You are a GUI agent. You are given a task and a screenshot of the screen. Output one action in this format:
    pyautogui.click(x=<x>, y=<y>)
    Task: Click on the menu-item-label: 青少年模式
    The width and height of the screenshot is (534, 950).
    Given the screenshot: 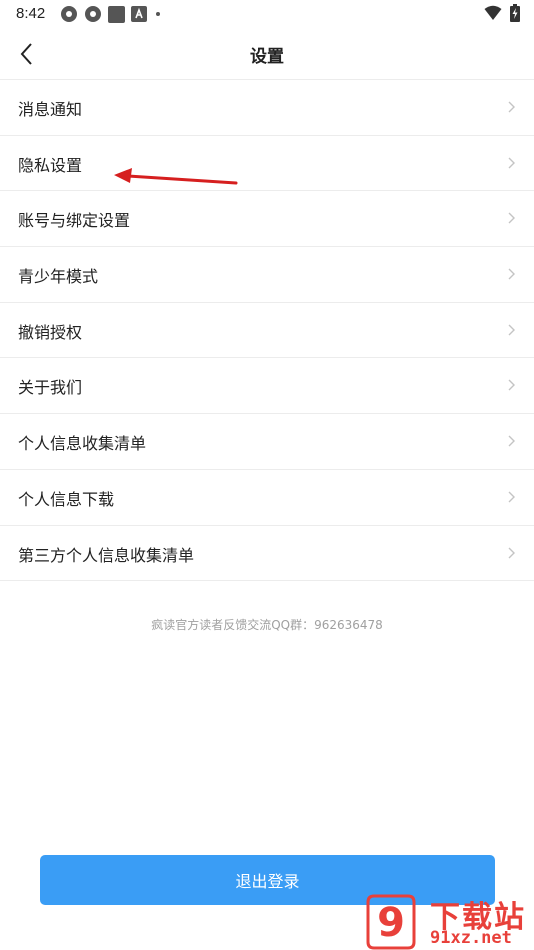 What is the action you would take?
    pyautogui.click(x=58, y=277)
    